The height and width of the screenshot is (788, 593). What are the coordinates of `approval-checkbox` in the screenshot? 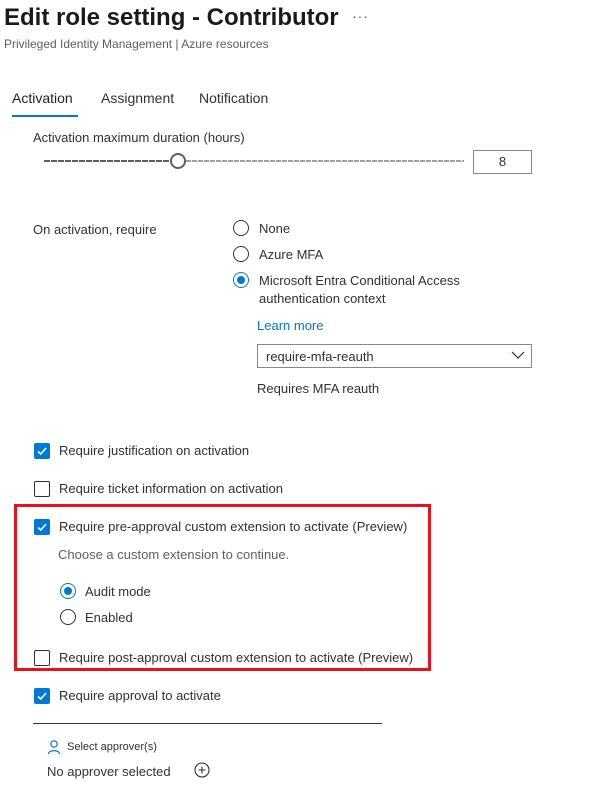 It's located at (42, 696).